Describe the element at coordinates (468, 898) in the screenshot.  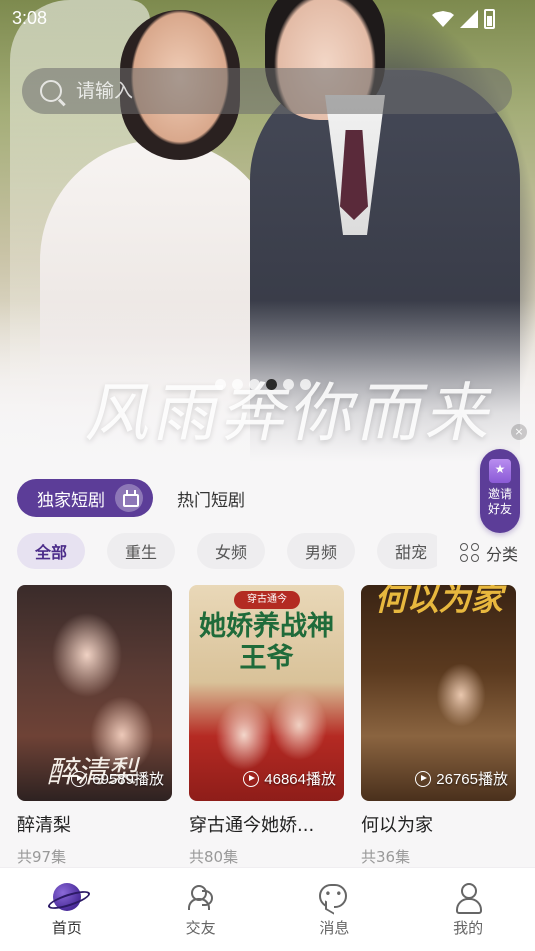
I see `user-icon` at that location.